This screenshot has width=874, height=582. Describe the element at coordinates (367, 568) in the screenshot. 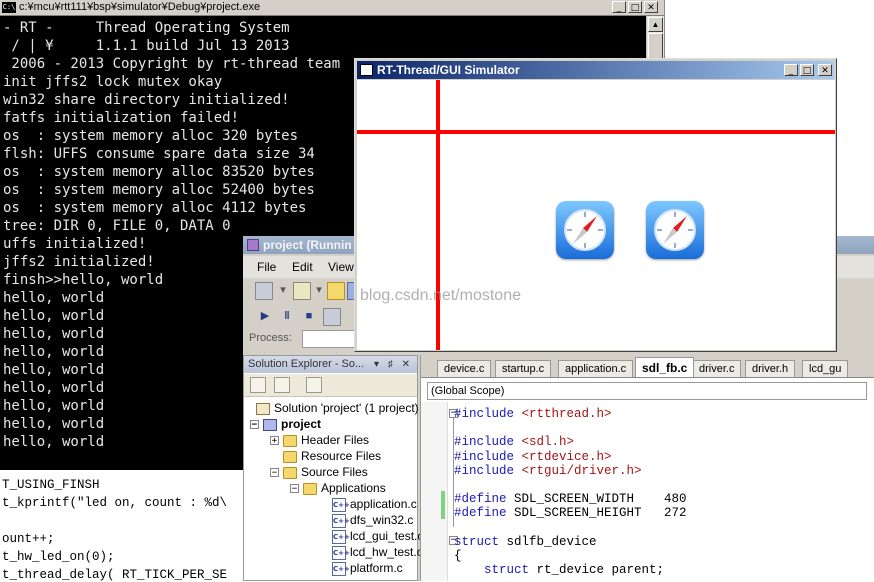

I see `tree-item-file: C++platform.c` at that location.